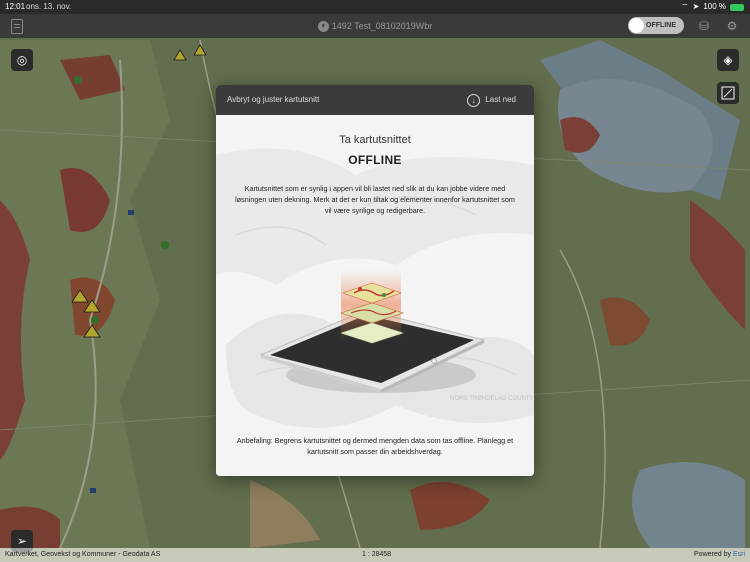 This screenshot has width=750, height=562. I want to click on dialog-header: Avbryt og juster kartutsnitt ↓ Last ned, so click(375, 100).